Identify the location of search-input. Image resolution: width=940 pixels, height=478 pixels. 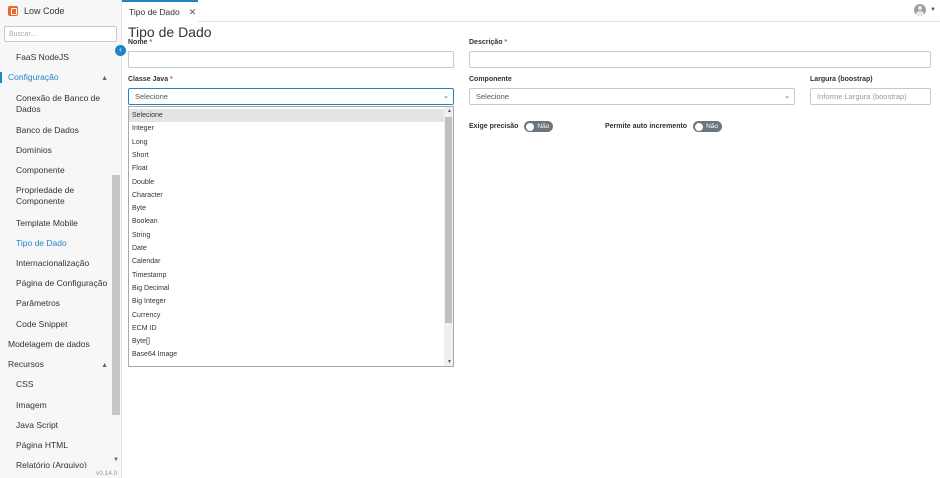
(60, 34).